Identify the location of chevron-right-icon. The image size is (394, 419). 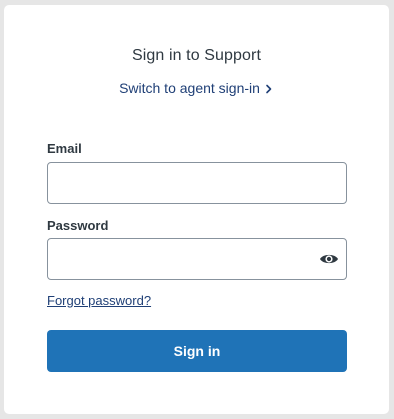
(269, 89).